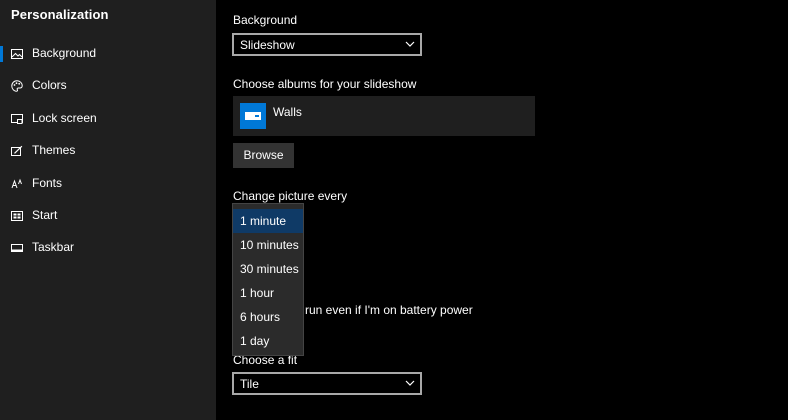 This screenshot has height=420, width=788. Describe the element at coordinates (389, 310) in the screenshot. I see `battery-label: run even if I'm on battery power` at that location.